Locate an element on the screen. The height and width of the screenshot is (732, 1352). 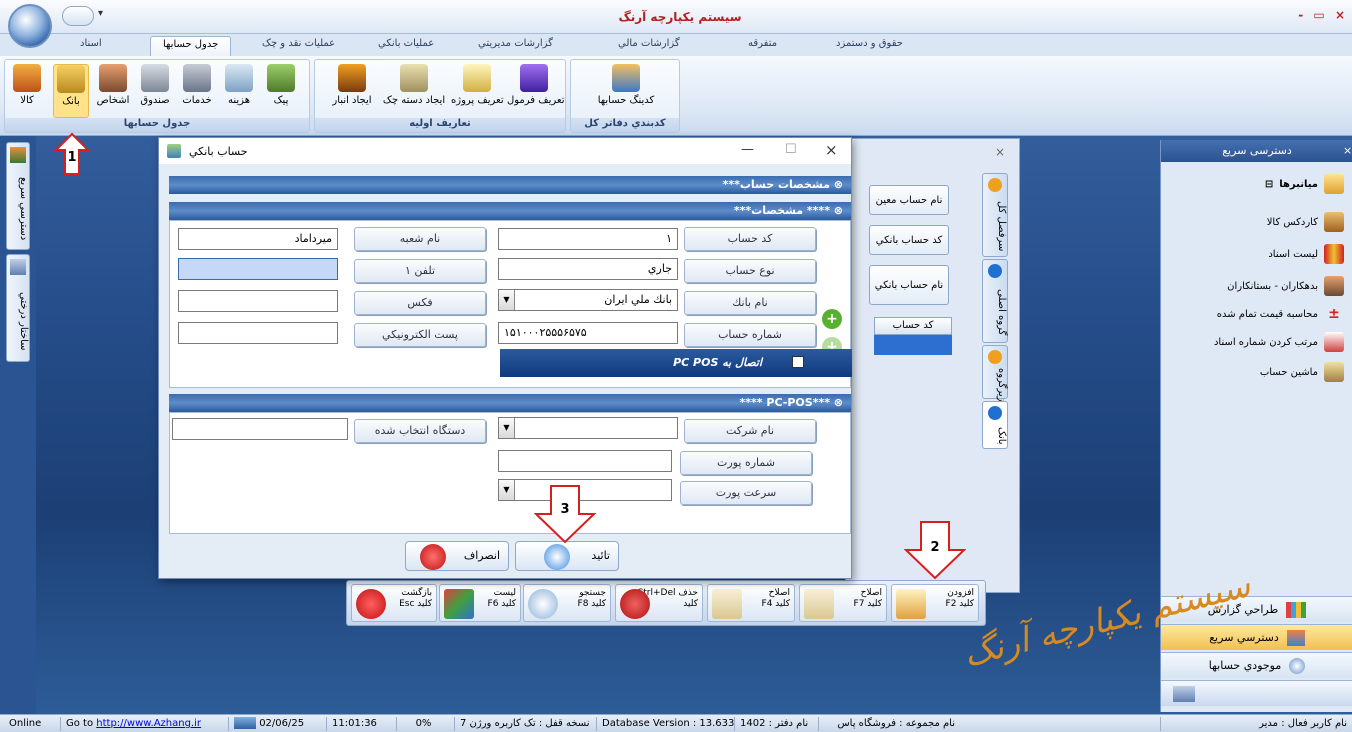
section-account-spec: ⊗ مشخصات حساب*** is located at coordinates (510, 185).